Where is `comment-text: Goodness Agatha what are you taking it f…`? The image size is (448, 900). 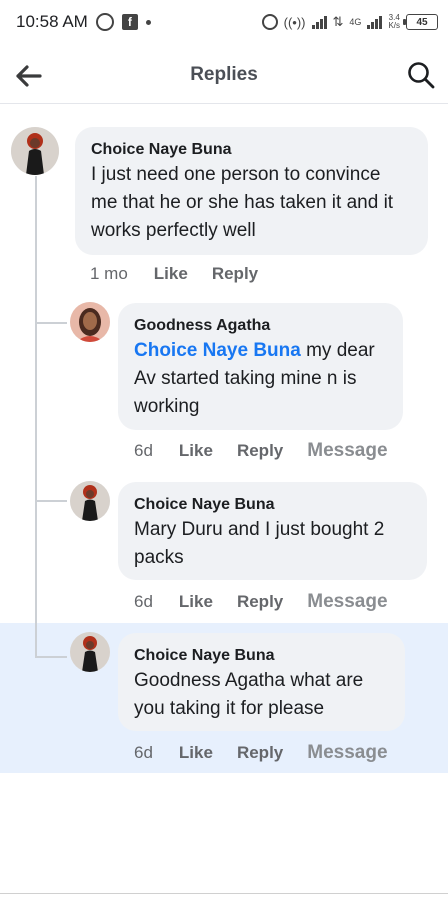 comment-text: Goodness Agatha what are you taking it f… is located at coordinates (249, 694).